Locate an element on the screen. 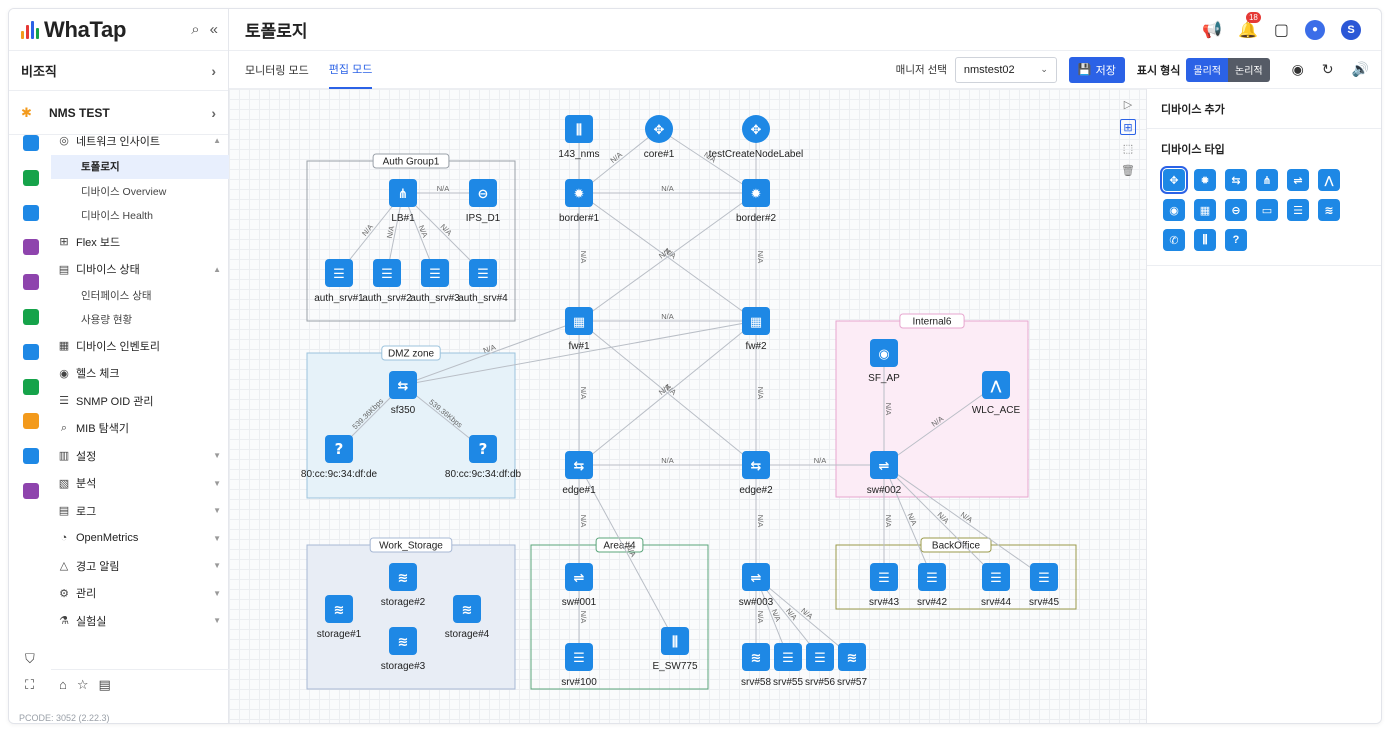 This screenshot has height=740, width=1388. topology-node: ☰ auth_srv#2 is located at coordinates (387, 281).